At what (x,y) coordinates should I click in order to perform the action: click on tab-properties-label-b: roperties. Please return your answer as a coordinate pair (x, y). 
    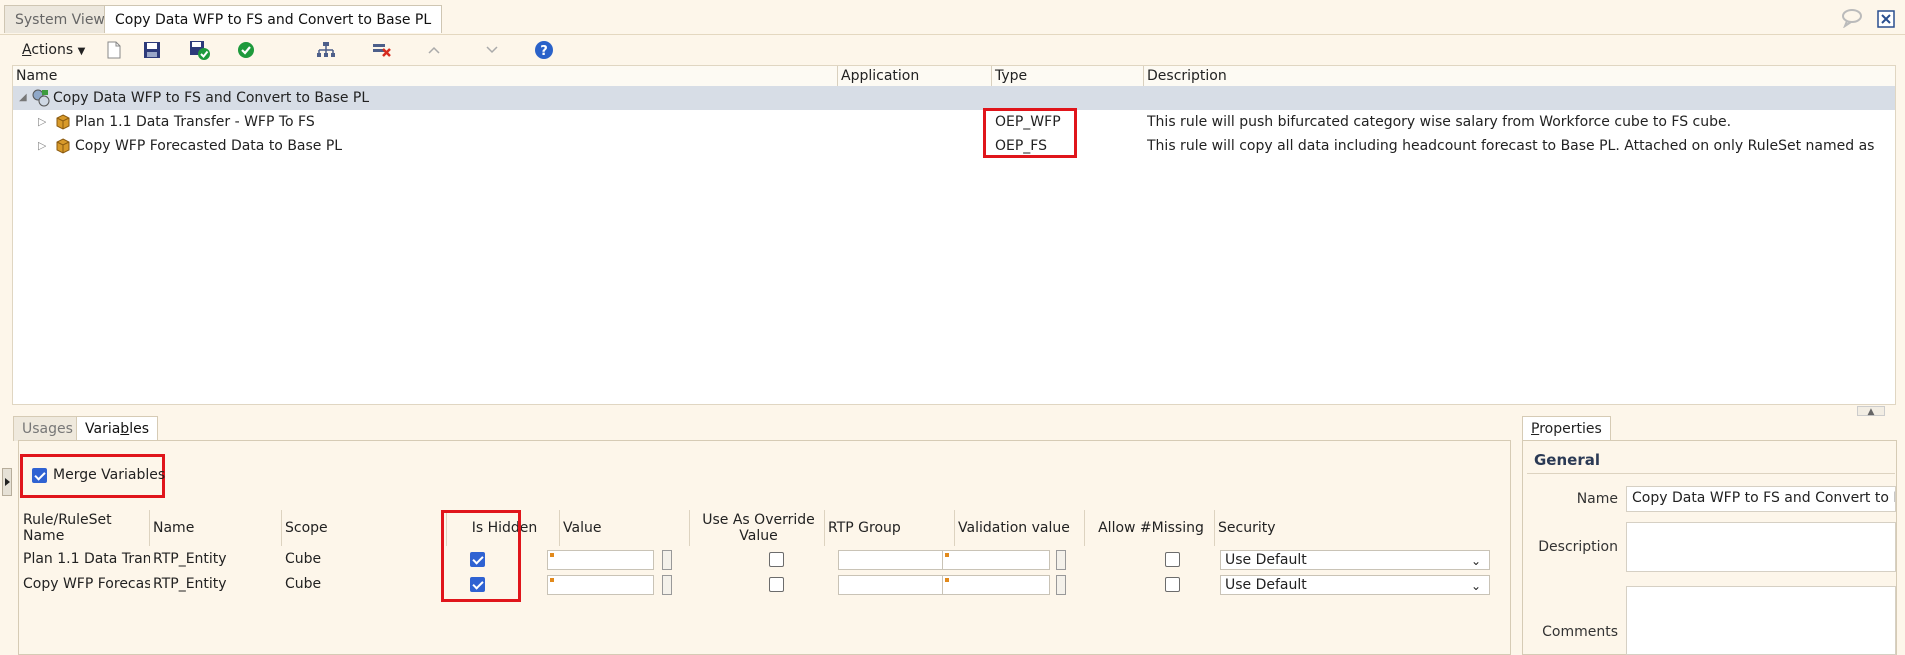
    Looking at the image, I should click on (1570, 429).